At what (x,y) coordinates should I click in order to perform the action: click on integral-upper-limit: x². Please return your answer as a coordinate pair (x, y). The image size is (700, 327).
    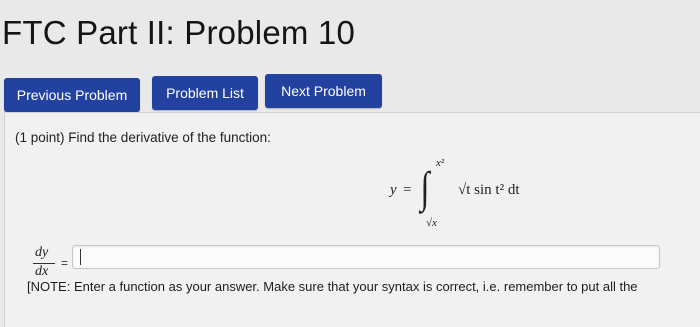
    Looking at the image, I should click on (440, 163).